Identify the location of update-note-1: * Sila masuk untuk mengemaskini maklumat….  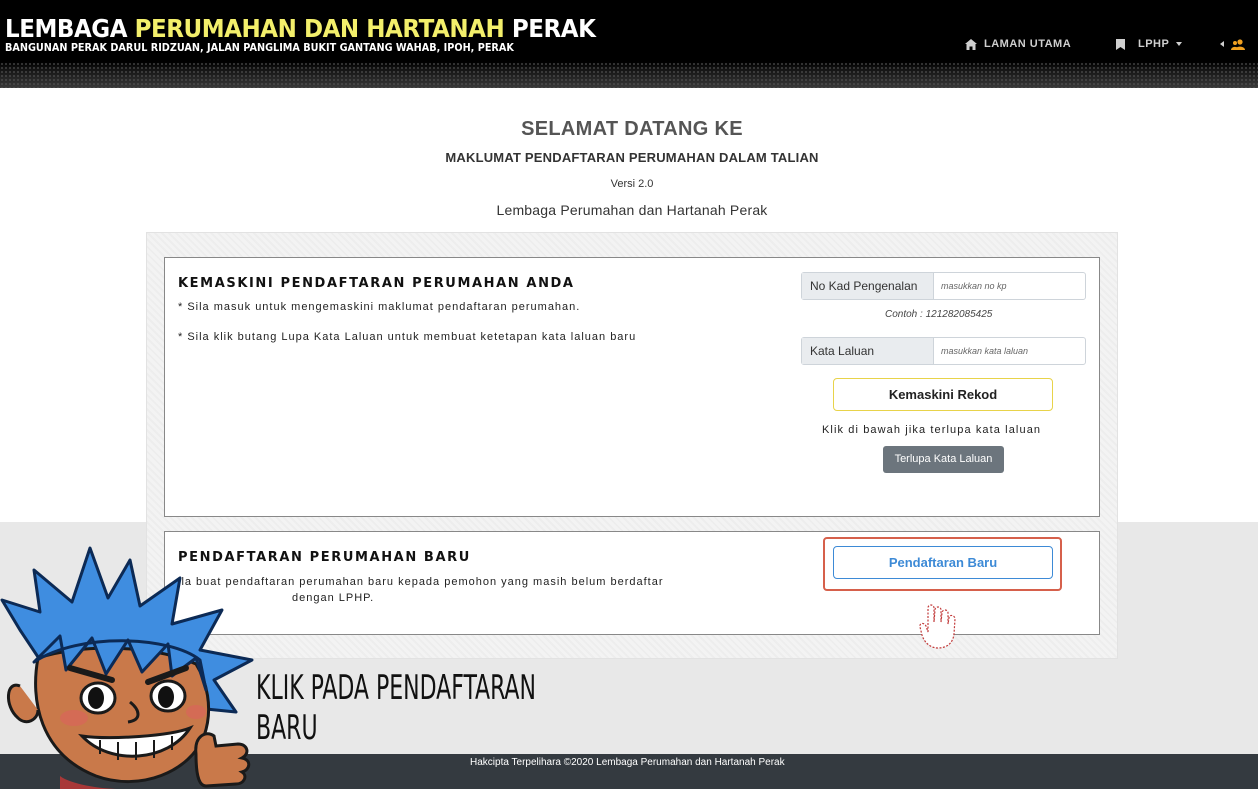
(379, 307).